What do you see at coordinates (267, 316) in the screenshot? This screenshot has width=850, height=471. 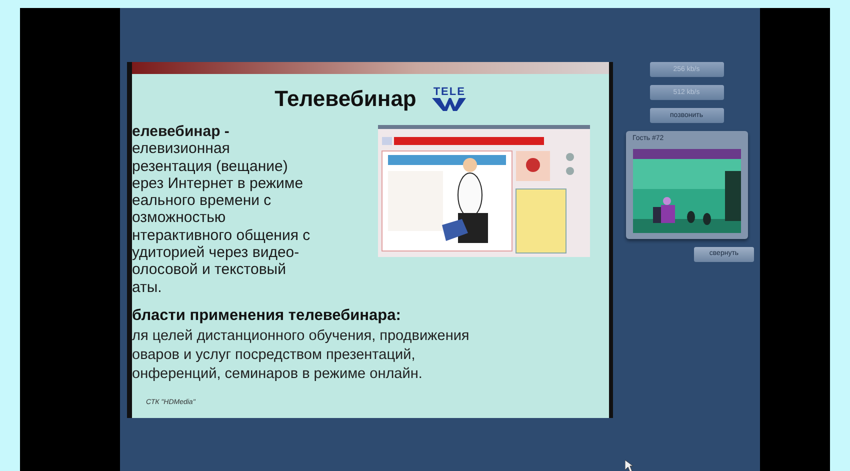 I see `section-heading: бласти применения телевебинара:` at bounding box center [267, 316].